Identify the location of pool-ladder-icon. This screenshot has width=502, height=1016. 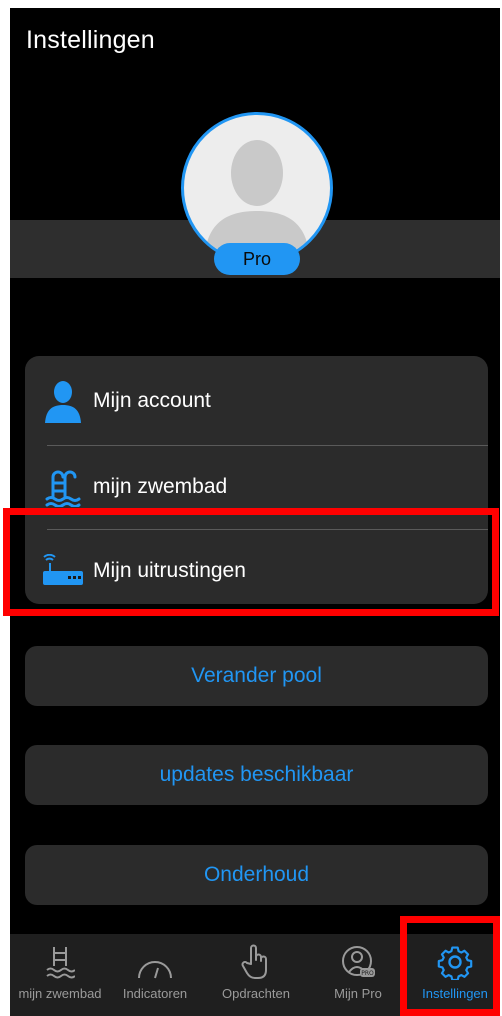
(63, 487).